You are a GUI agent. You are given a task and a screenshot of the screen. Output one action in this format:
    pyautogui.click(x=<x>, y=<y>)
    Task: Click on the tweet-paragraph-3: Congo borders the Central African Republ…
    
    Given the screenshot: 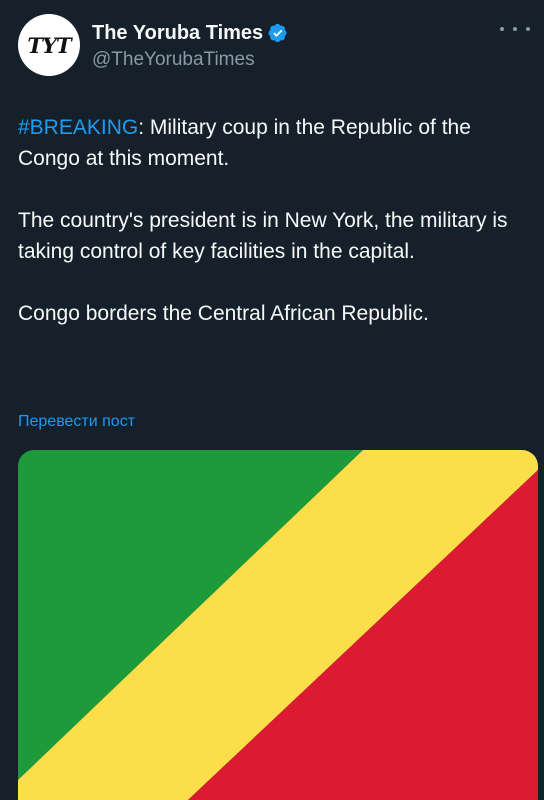 What is the action you would take?
    pyautogui.click(x=223, y=313)
    